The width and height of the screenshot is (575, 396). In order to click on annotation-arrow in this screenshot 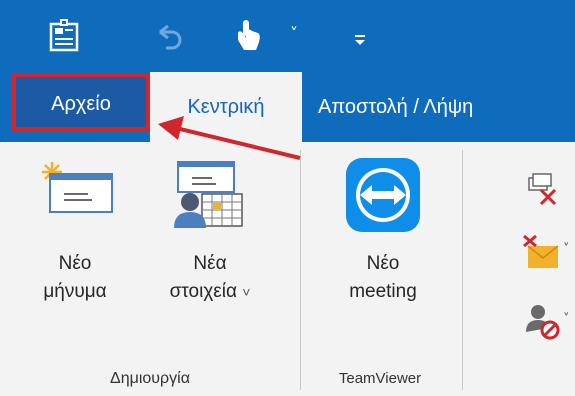, I will do `click(229, 138)`.